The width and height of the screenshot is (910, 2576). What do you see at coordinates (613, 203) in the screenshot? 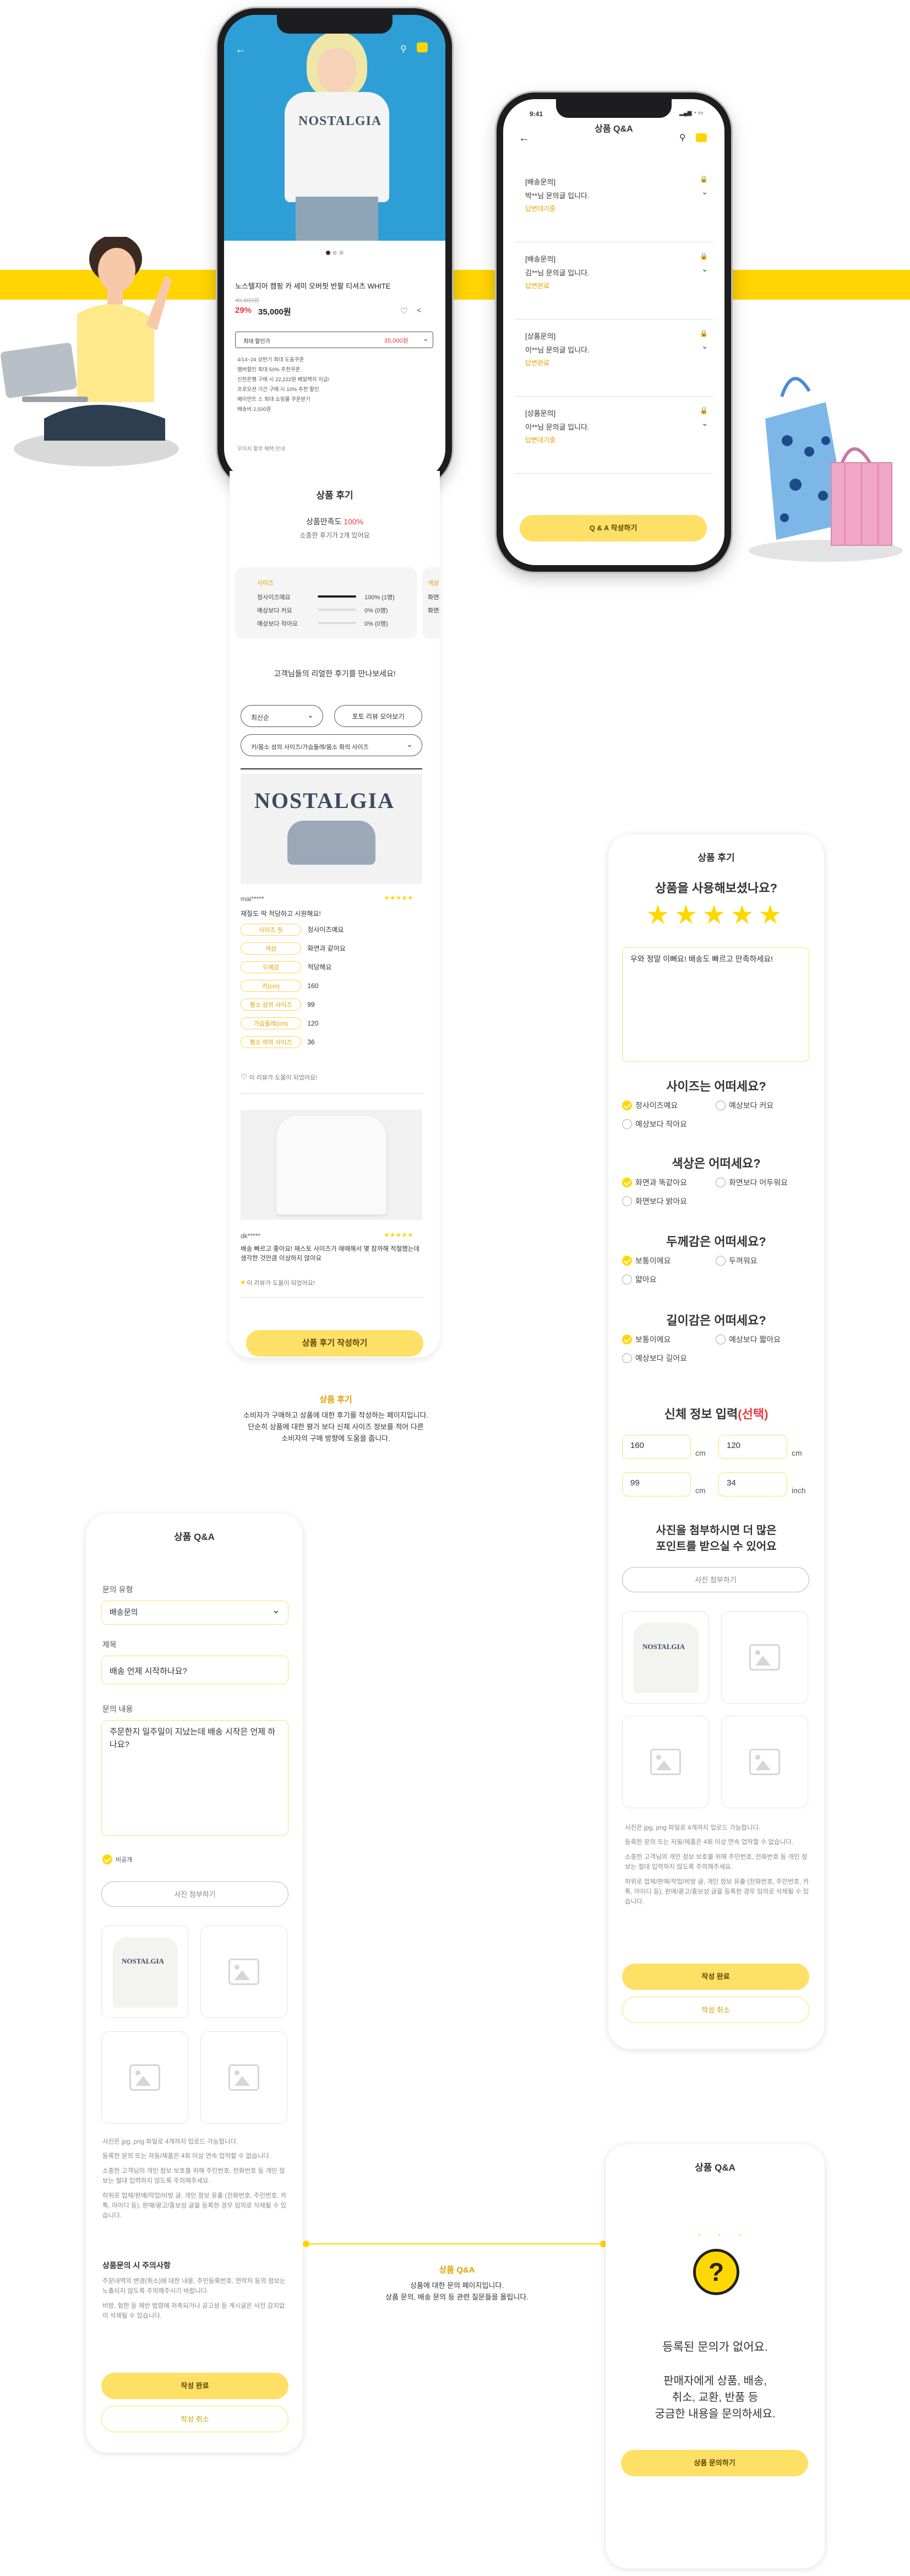
I see `qa-list-item: [배송문의] 🔒 박**님 문의글 입니다. ⌄ 답변대기중` at bounding box center [613, 203].